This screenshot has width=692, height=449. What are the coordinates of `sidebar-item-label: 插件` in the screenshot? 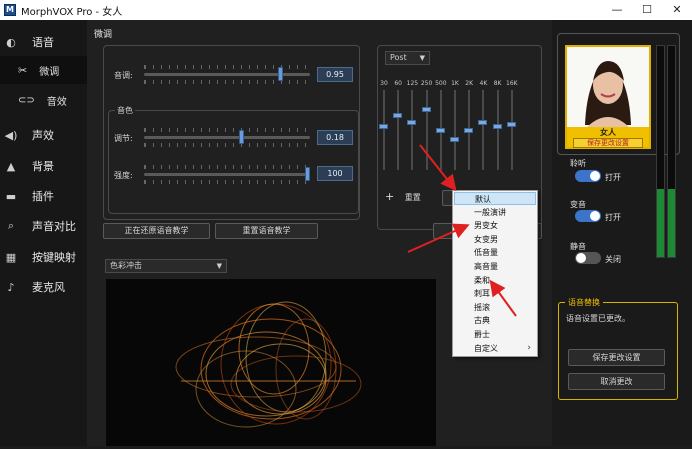 It's located at (43, 196).